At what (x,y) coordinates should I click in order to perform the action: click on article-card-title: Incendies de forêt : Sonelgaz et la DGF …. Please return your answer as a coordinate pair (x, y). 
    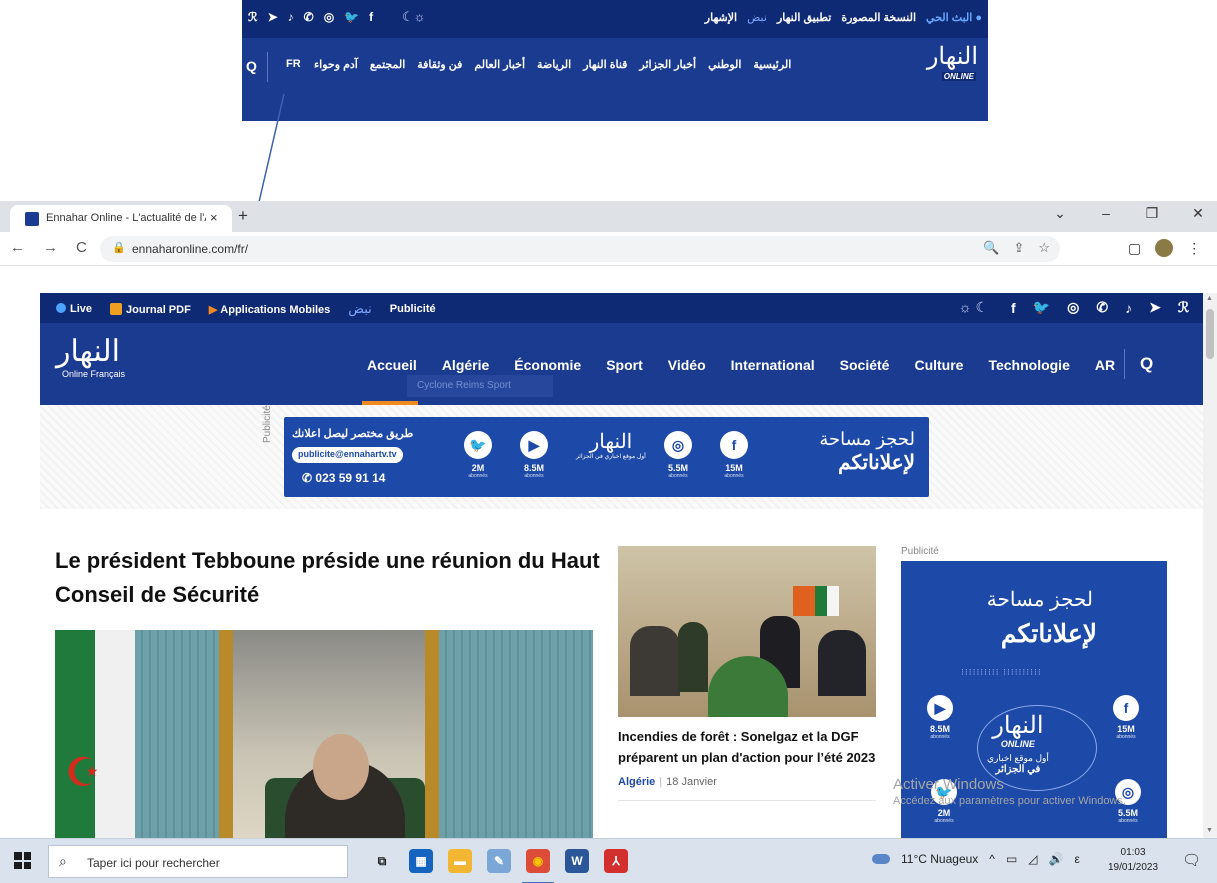
    Looking at the image, I should click on (747, 747).